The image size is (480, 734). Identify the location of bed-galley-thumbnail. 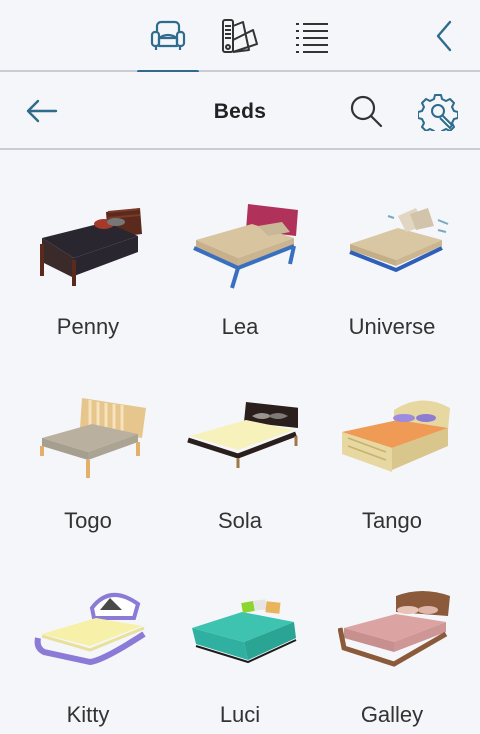
(394, 629).